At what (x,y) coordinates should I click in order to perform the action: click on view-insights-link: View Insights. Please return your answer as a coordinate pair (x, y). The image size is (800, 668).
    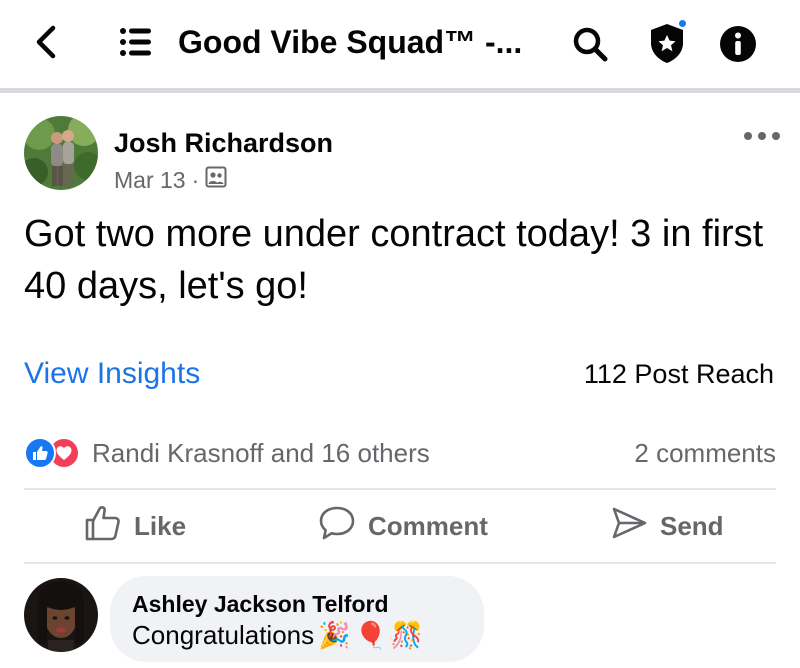
    Looking at the image, I should click on (112, 374).